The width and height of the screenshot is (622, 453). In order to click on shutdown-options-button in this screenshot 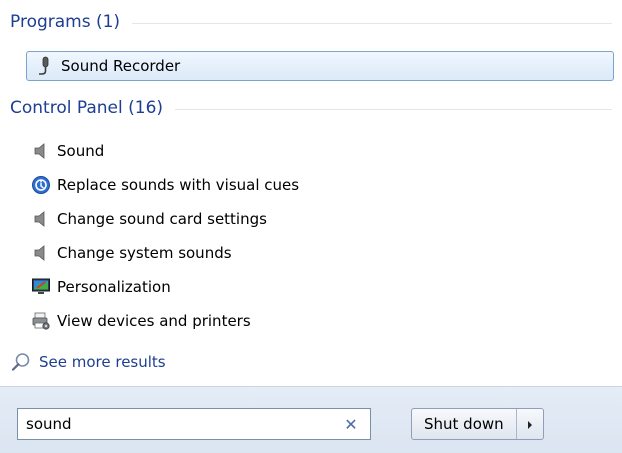, I will do `click(530, 424)`.